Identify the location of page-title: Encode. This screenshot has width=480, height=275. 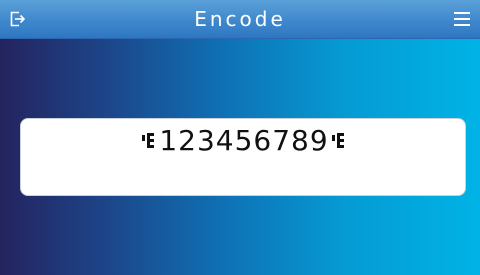
(240, 19).